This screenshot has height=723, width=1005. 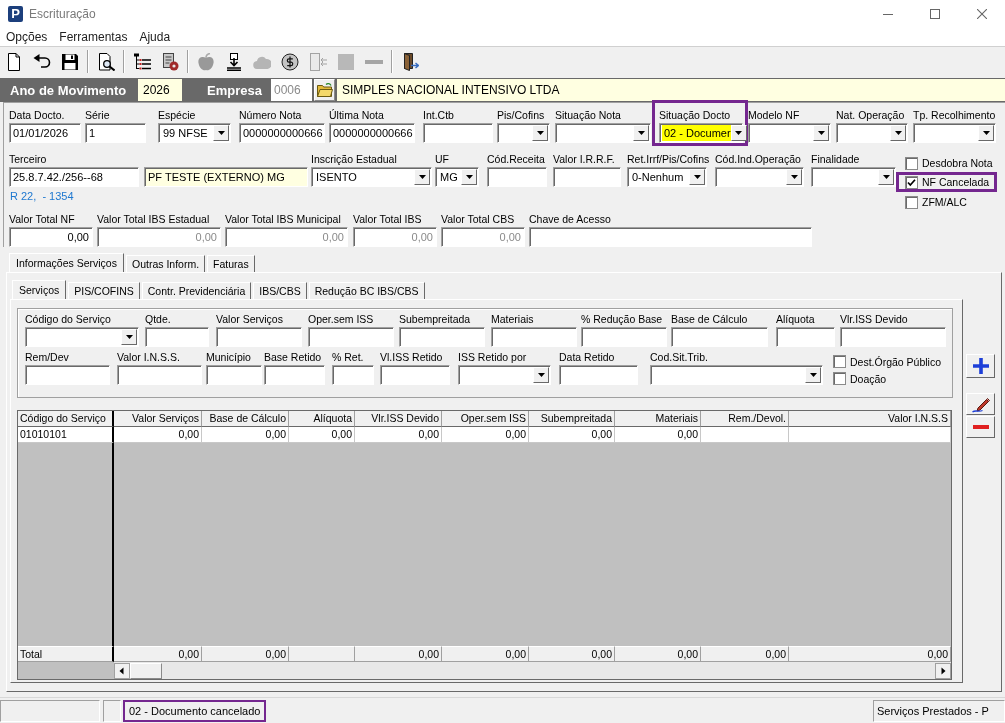 What do you see at coordinates (290, 61) in the screenshot?
I see `coin-icon` at bounding box center [290, 61].